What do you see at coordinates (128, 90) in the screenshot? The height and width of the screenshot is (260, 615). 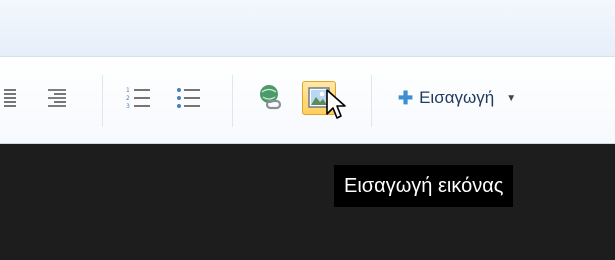 I see `svg-text: 1` at bounding box center [128, 90].